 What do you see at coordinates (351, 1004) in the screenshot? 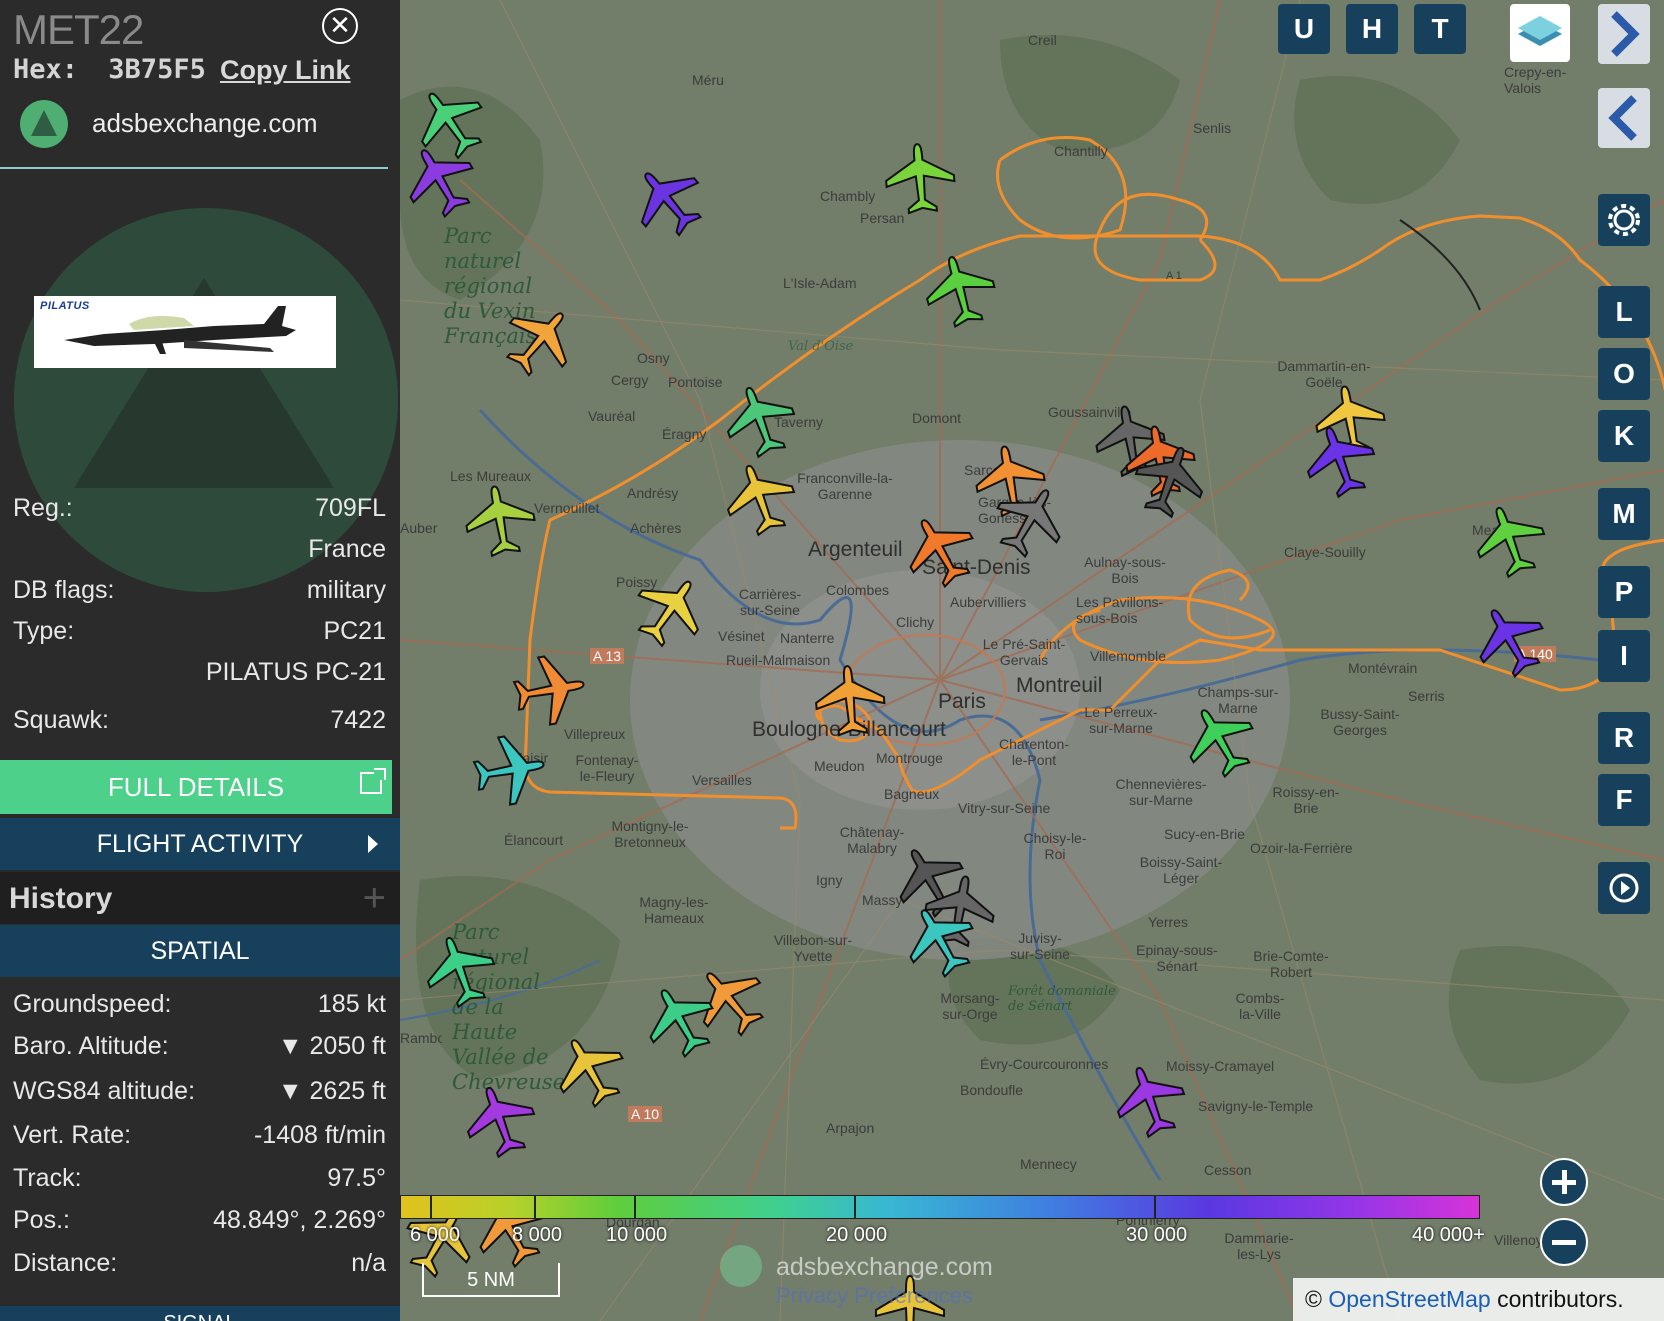
I see `info-value: 185 kt` at bounding box center [351, 1004].